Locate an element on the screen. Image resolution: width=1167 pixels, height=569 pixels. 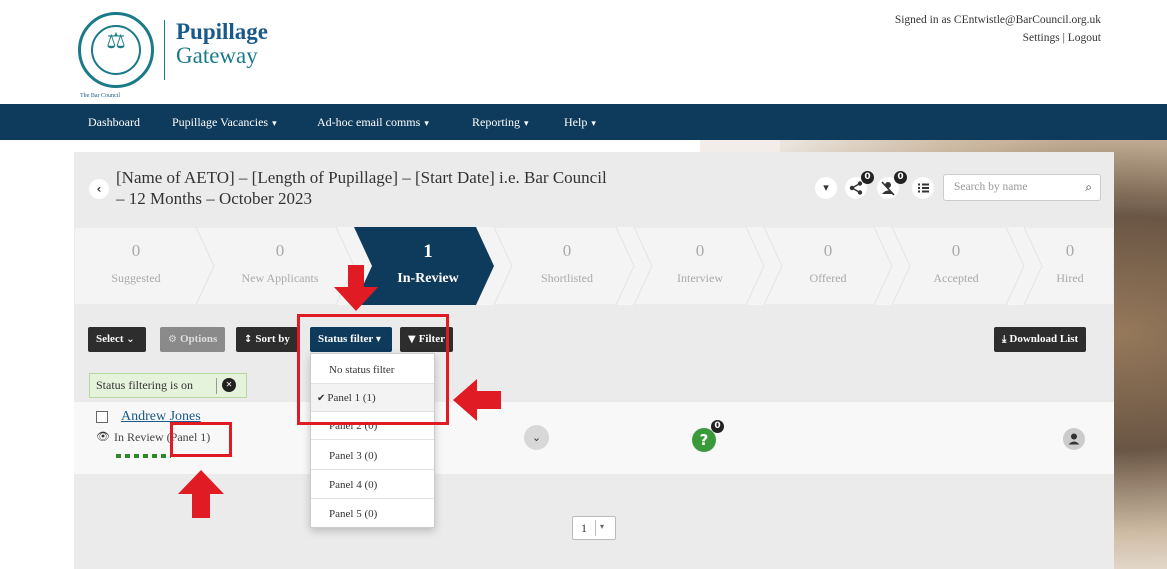
download-list-button: ⤓ Download List is located at coordinates (1040, 339).